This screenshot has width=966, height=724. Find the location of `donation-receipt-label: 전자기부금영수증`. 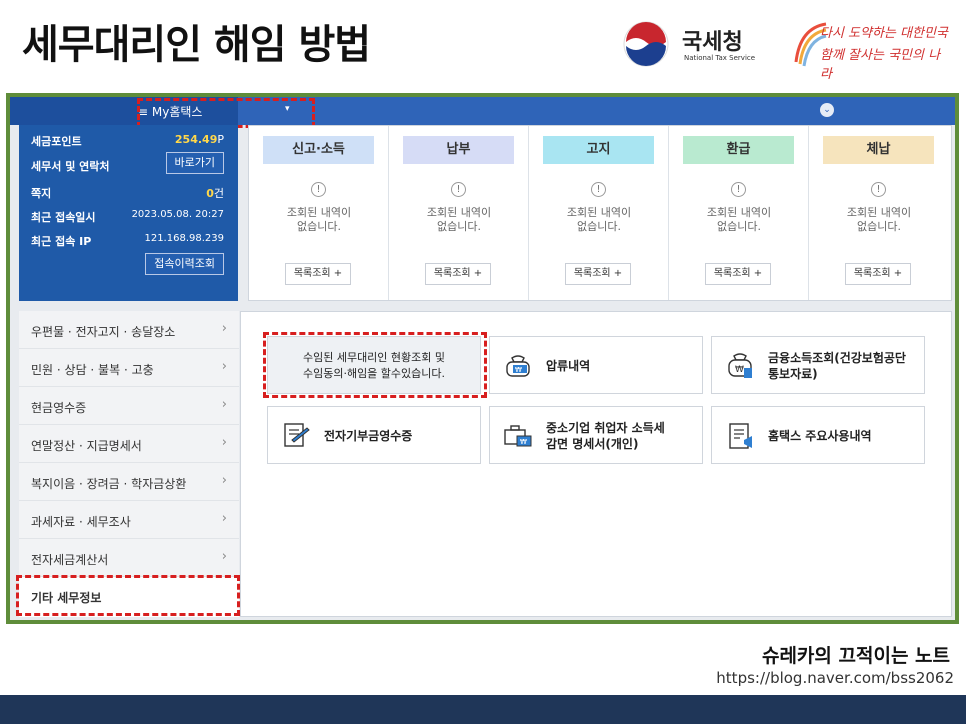

donation-receipt-label: 전자기부금영수증 is located at coordinates (368, 436).